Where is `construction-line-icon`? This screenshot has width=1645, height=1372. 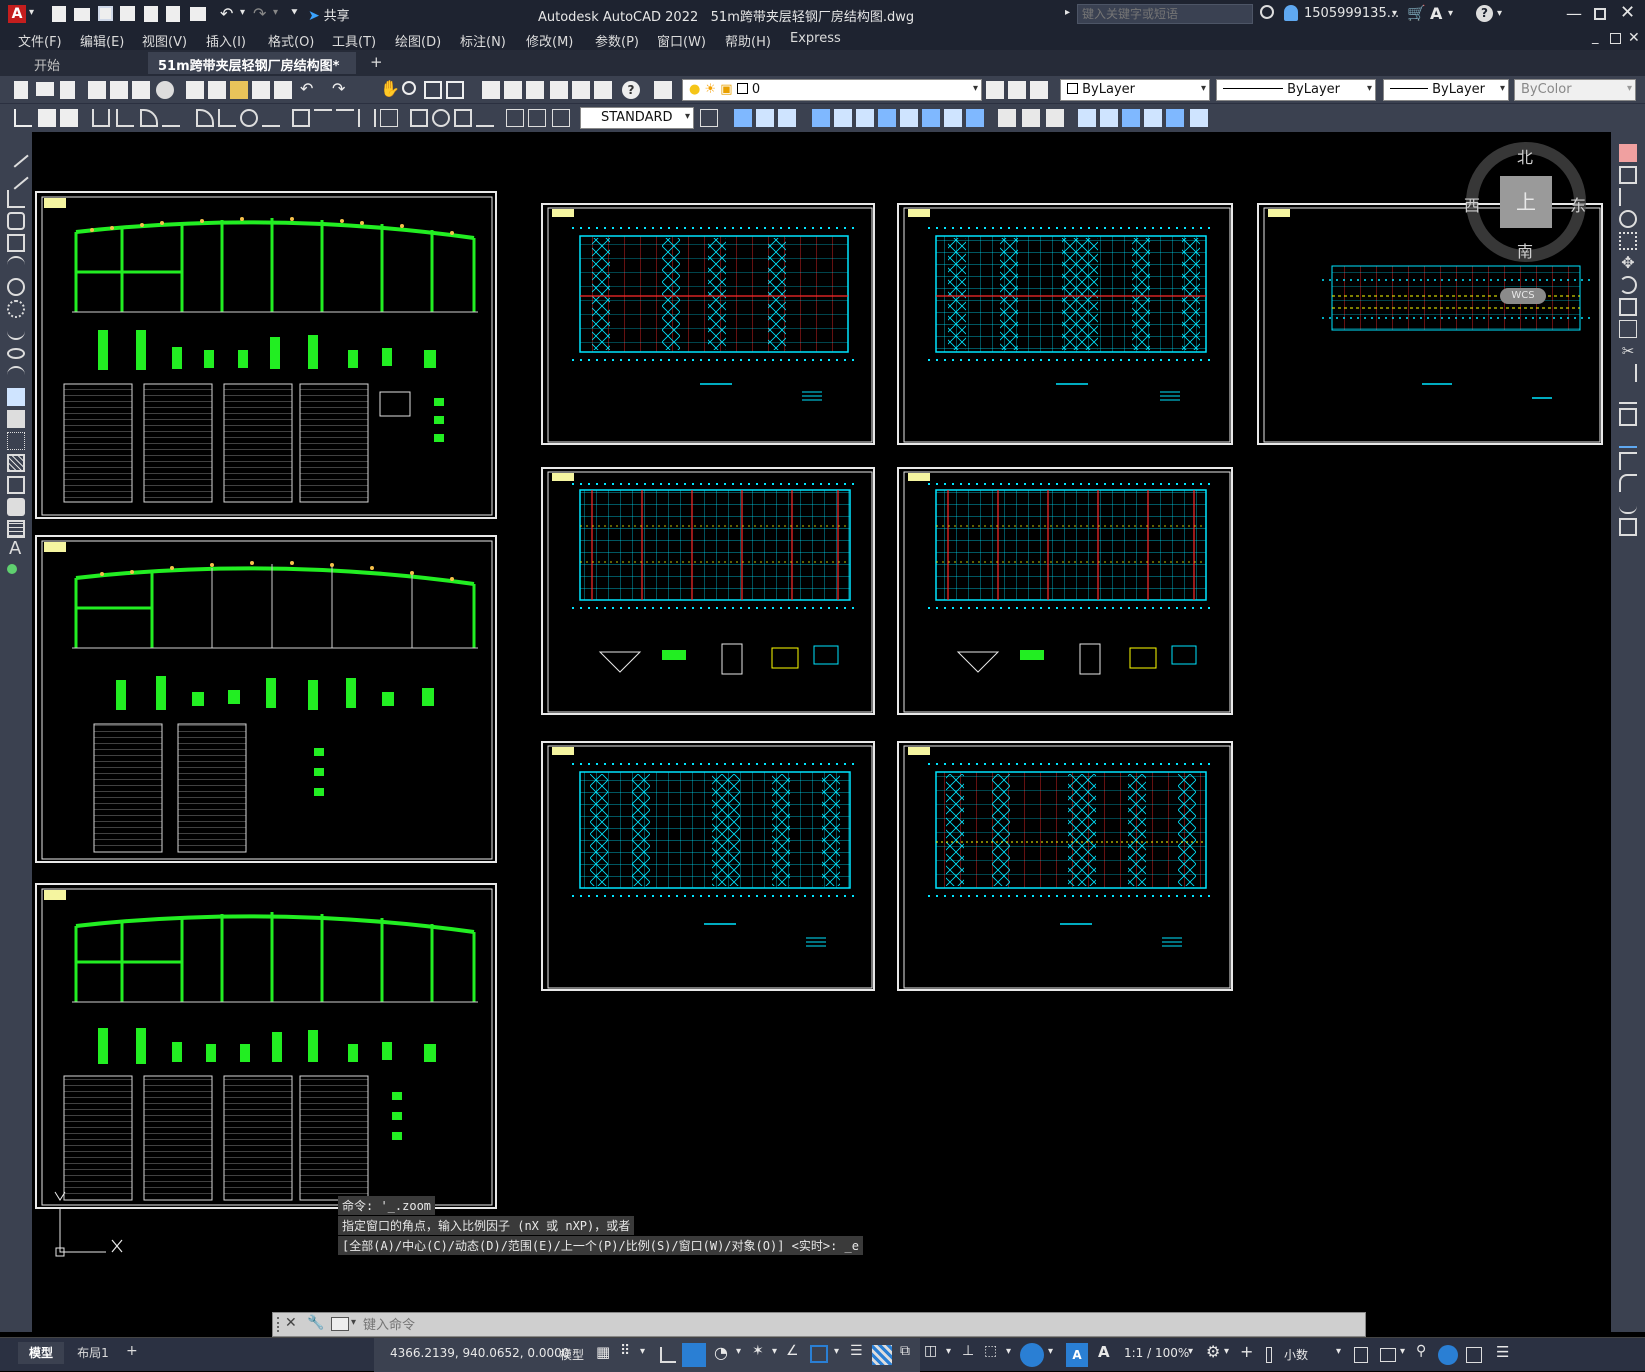 construction-line-icon is located at coordinates (16, 177).